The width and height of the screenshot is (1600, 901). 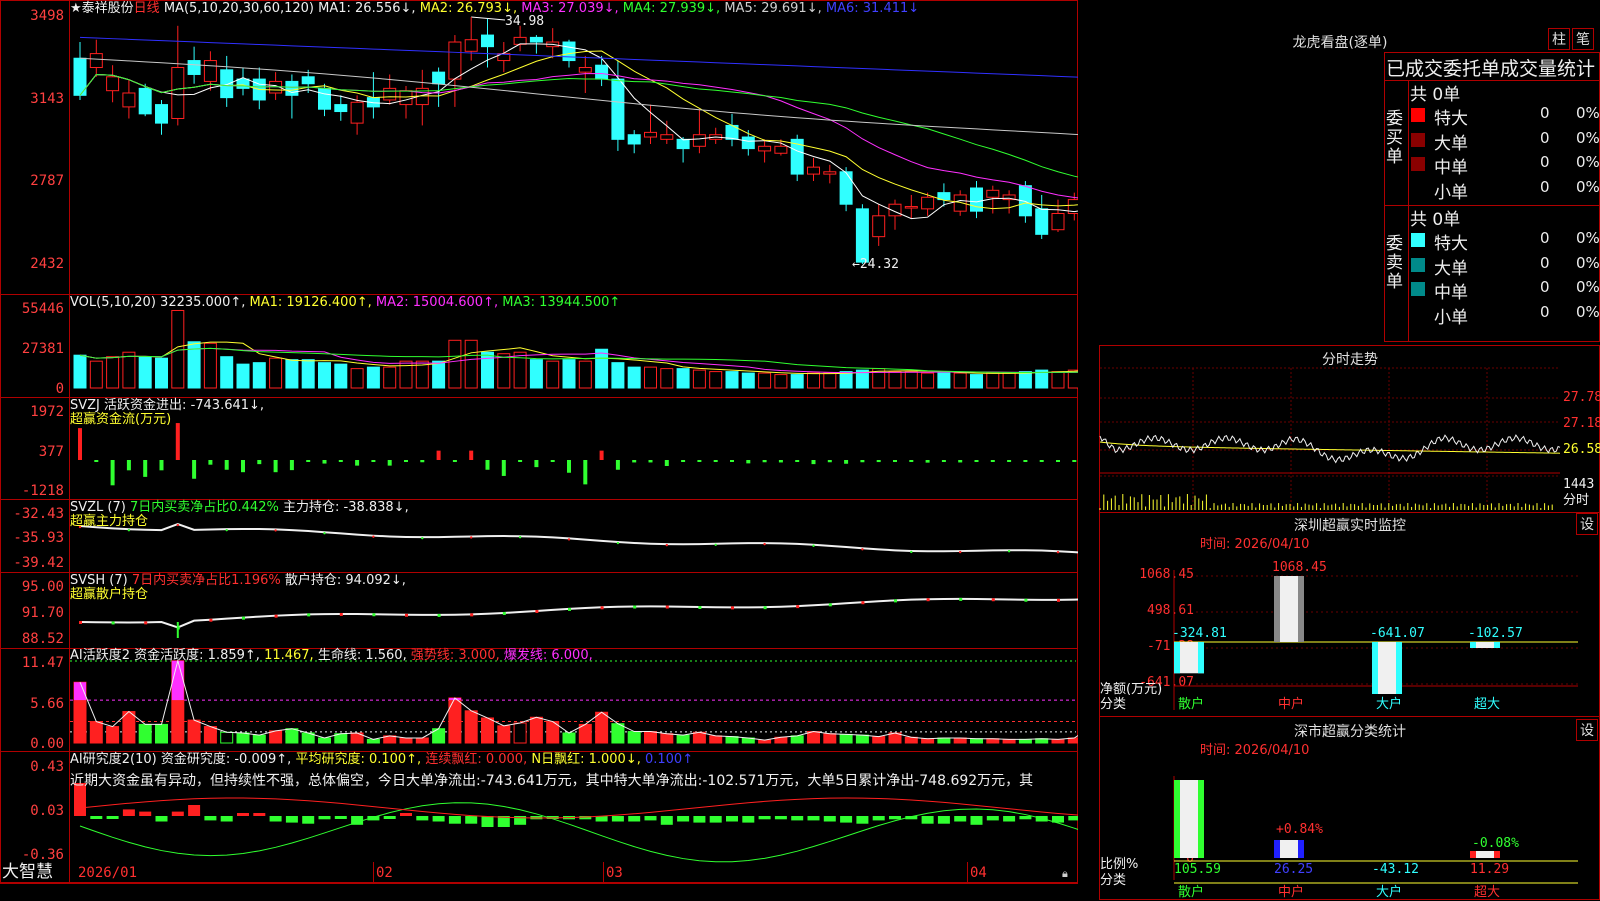 I want to click on svsh-subtitle: 超赢散户持仓, so click(x=109, y=594).